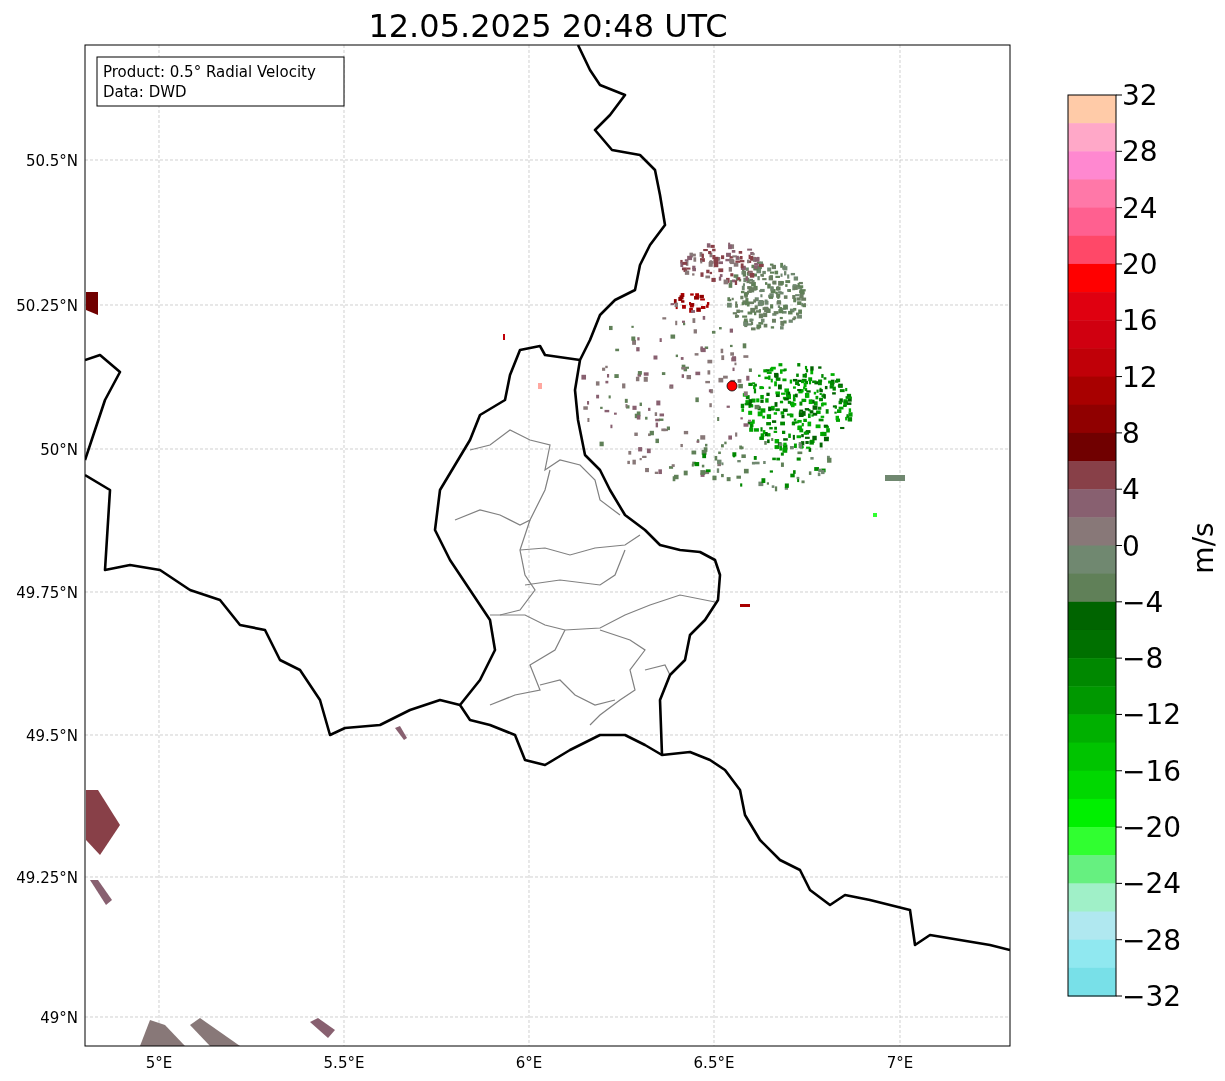 The width and height of the screenshot is (1225, 1081). Describe the element at coordinates (1203, 548) in the screenshot. I see `unit-label: m/s` at that location.